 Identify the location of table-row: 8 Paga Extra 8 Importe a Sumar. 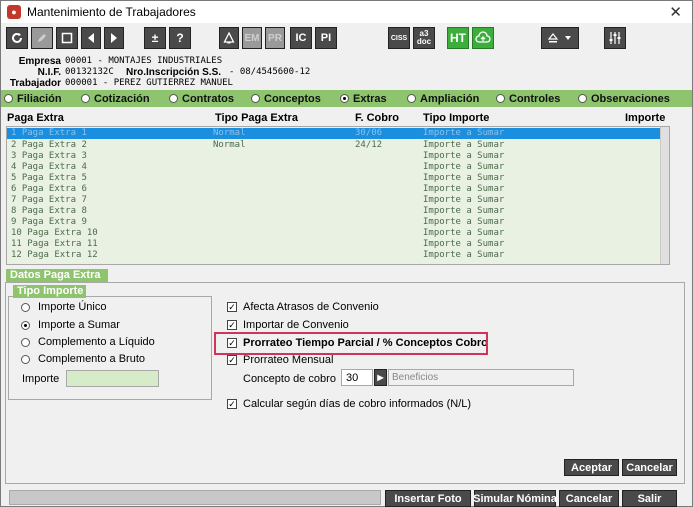
(334, 211).